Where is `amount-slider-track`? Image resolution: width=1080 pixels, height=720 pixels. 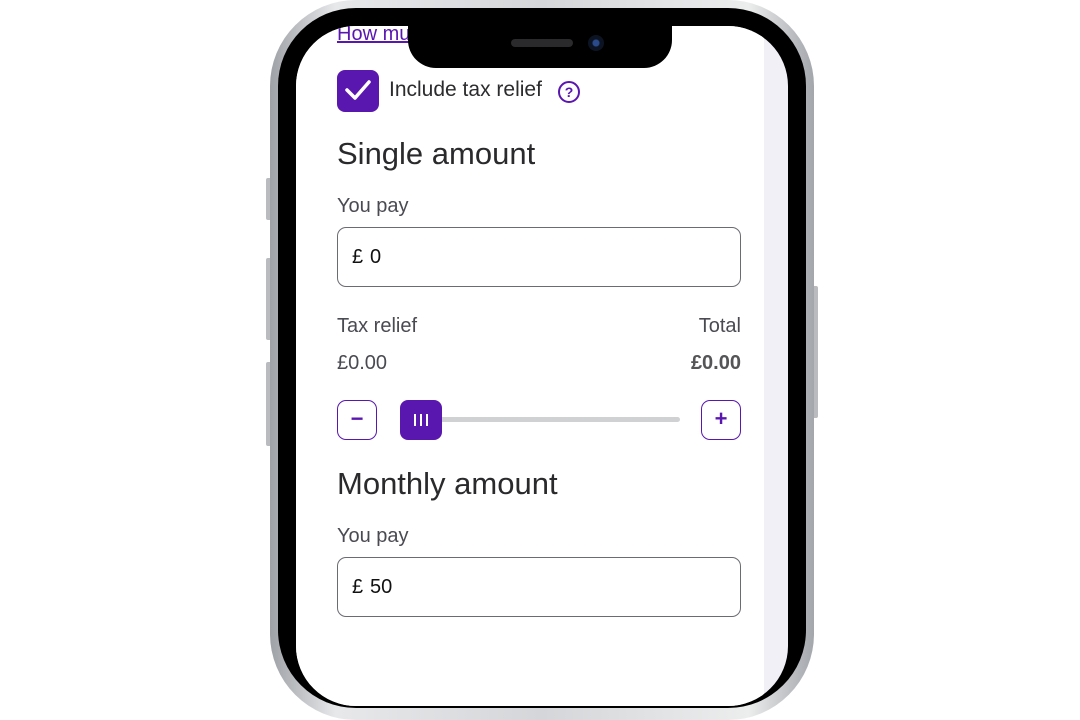 amount-slider-track is located at coordinates (550, 419).